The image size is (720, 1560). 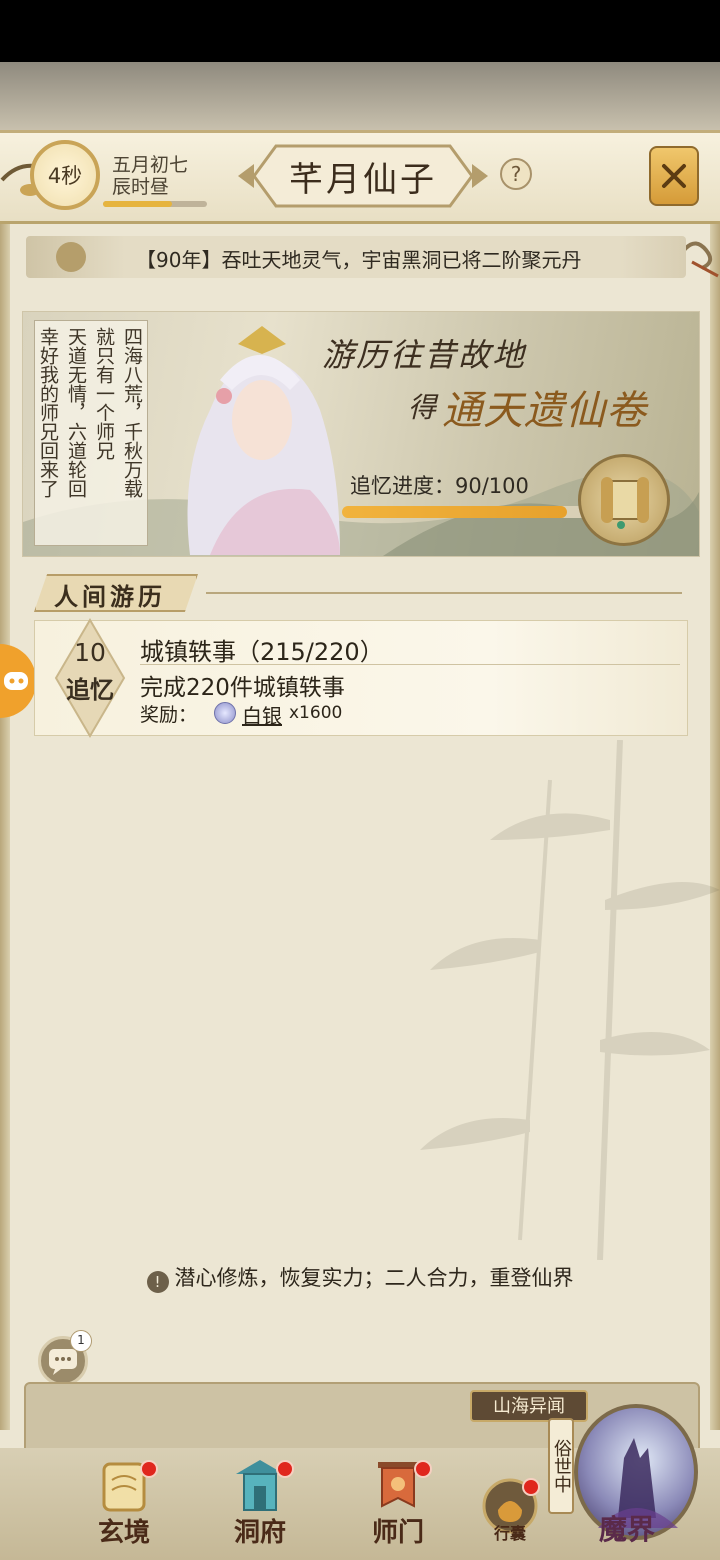 I want to click on gamepad-icon, so click(x=16, y=681).